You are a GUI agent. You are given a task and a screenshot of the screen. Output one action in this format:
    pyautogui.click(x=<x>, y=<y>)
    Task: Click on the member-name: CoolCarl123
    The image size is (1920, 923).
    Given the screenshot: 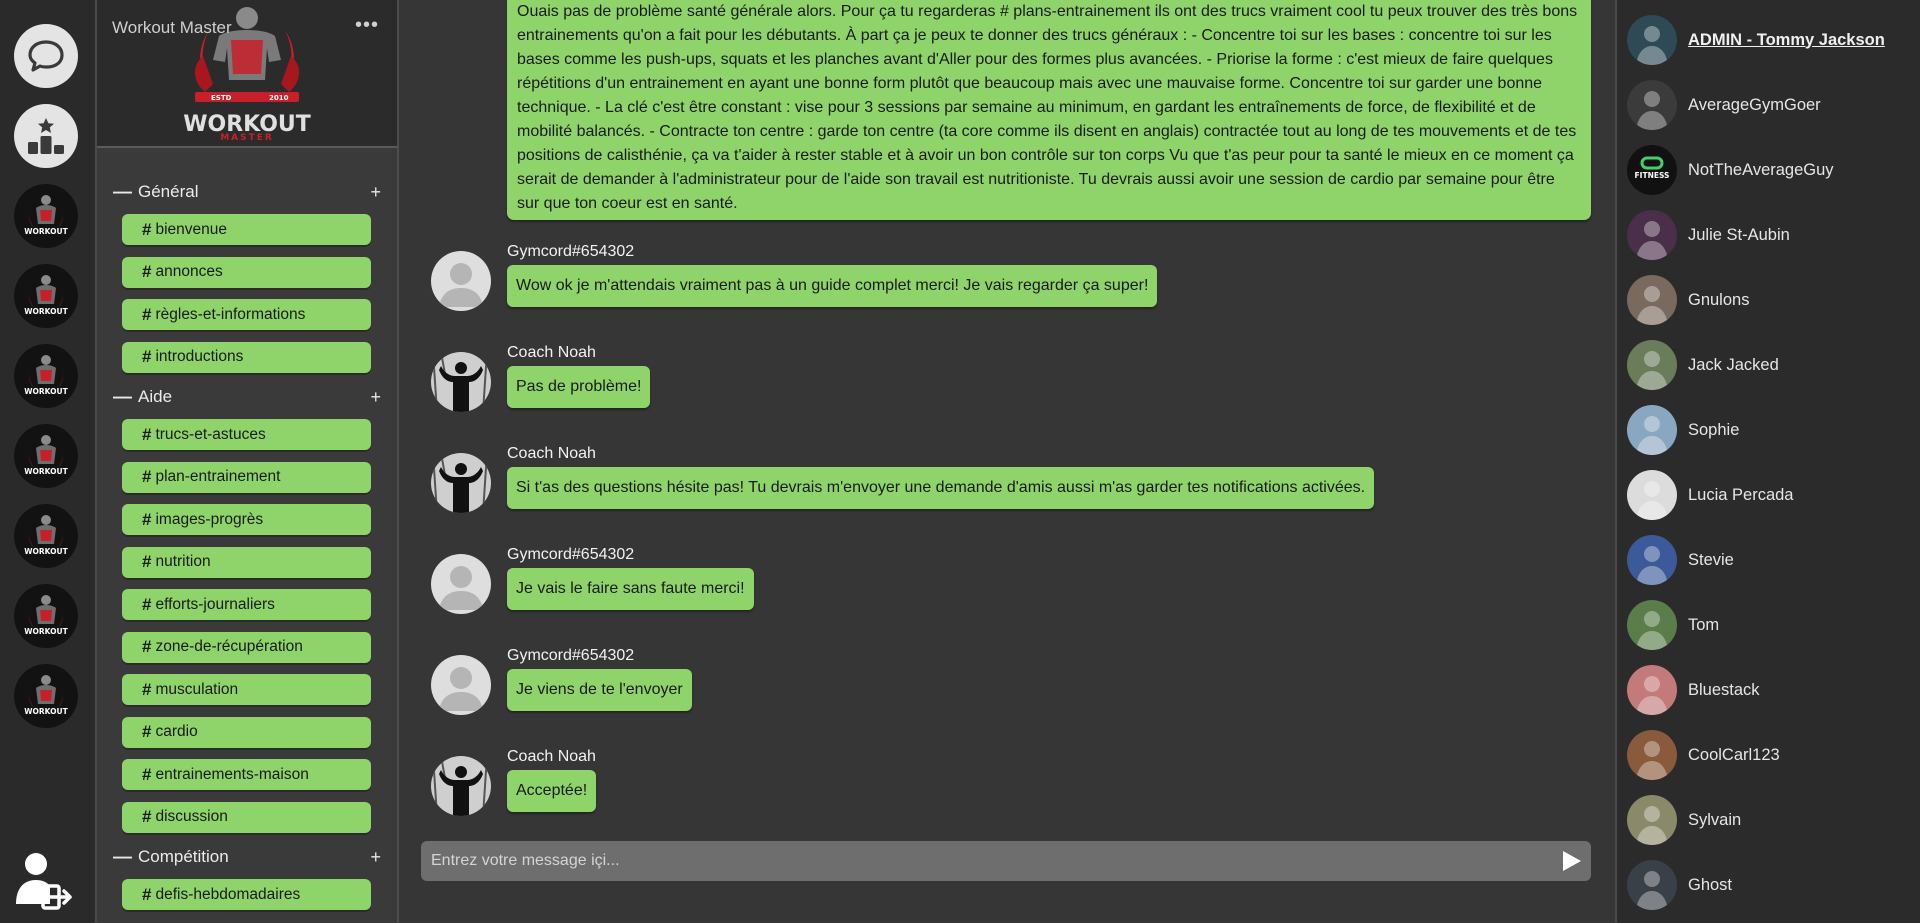 What is the action you would take?
    pyautogui.click(x=1734, y=755)
    